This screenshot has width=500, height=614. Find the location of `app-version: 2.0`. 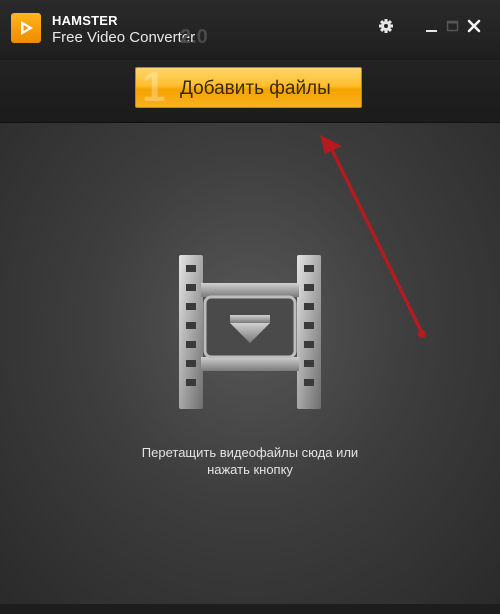

app-version: 2.0 is located at coordinates (194, 37).